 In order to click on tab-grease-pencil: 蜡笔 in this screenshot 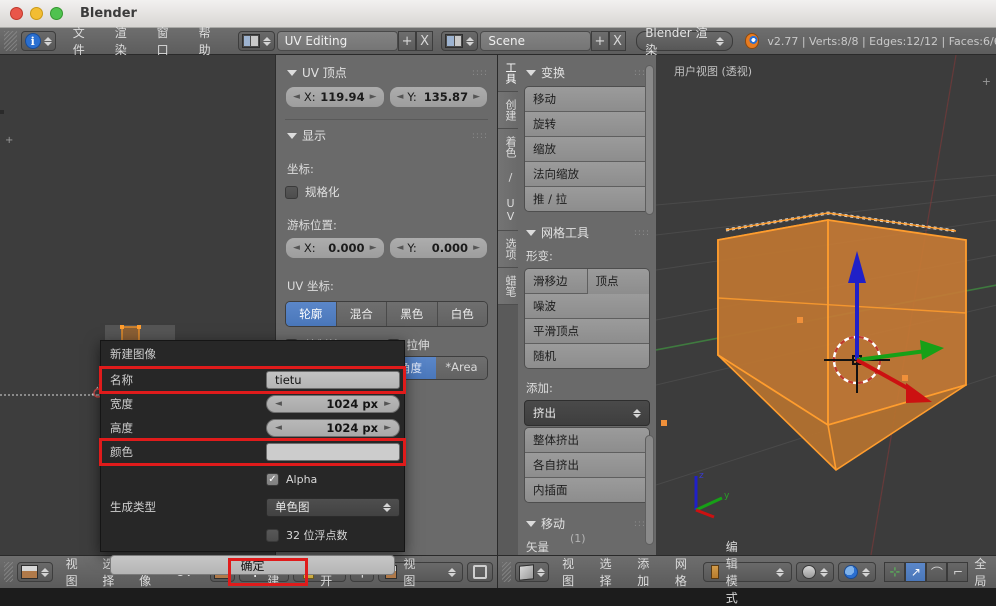, I will do `click(508, 286)`.